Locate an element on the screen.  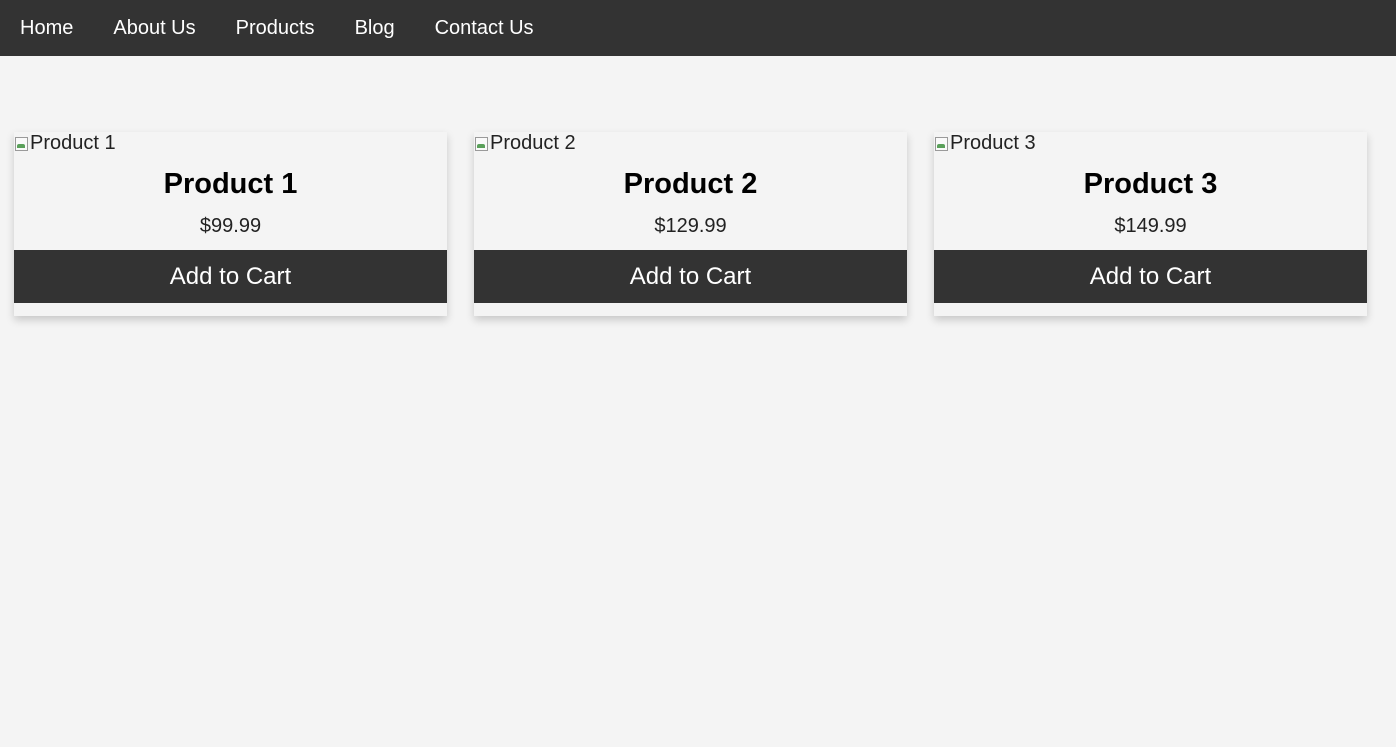
product-title: Product 3 is located at coordinates (1150, 184).